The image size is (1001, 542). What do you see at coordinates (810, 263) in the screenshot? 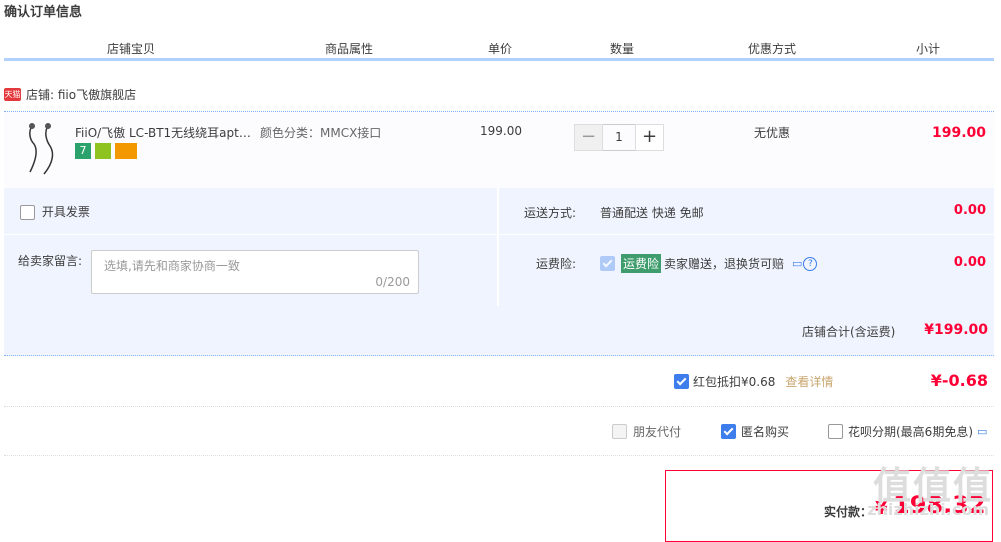
I see `help-icon: ?` at bounding box center [810, 263].